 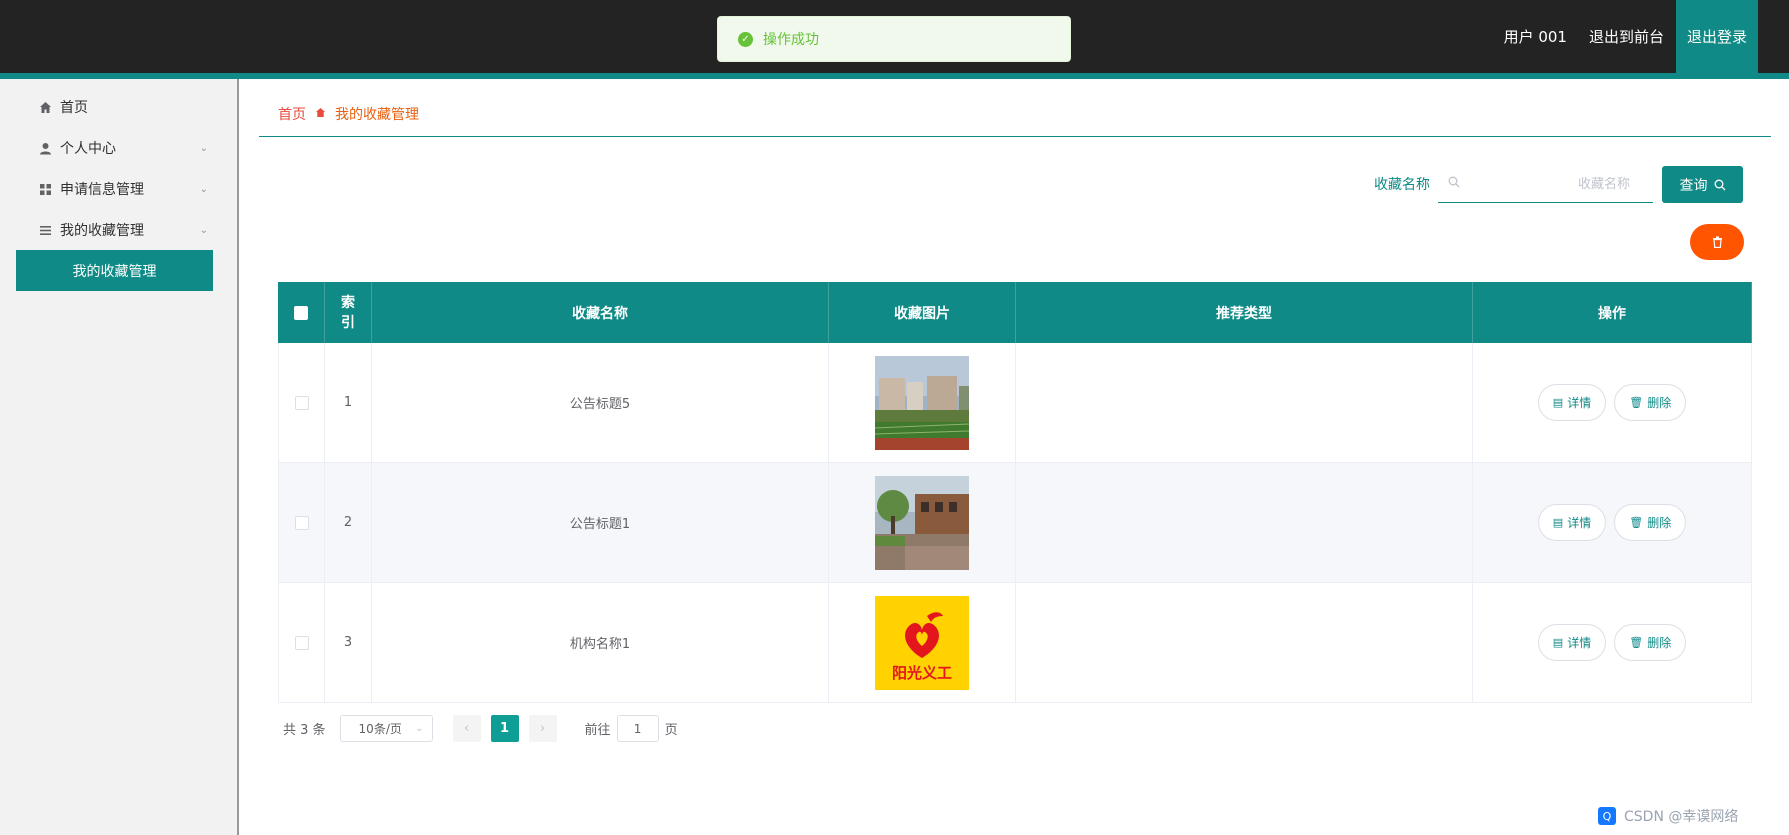 I want to click on topbar-accent-line, so click(x=894, y=76).